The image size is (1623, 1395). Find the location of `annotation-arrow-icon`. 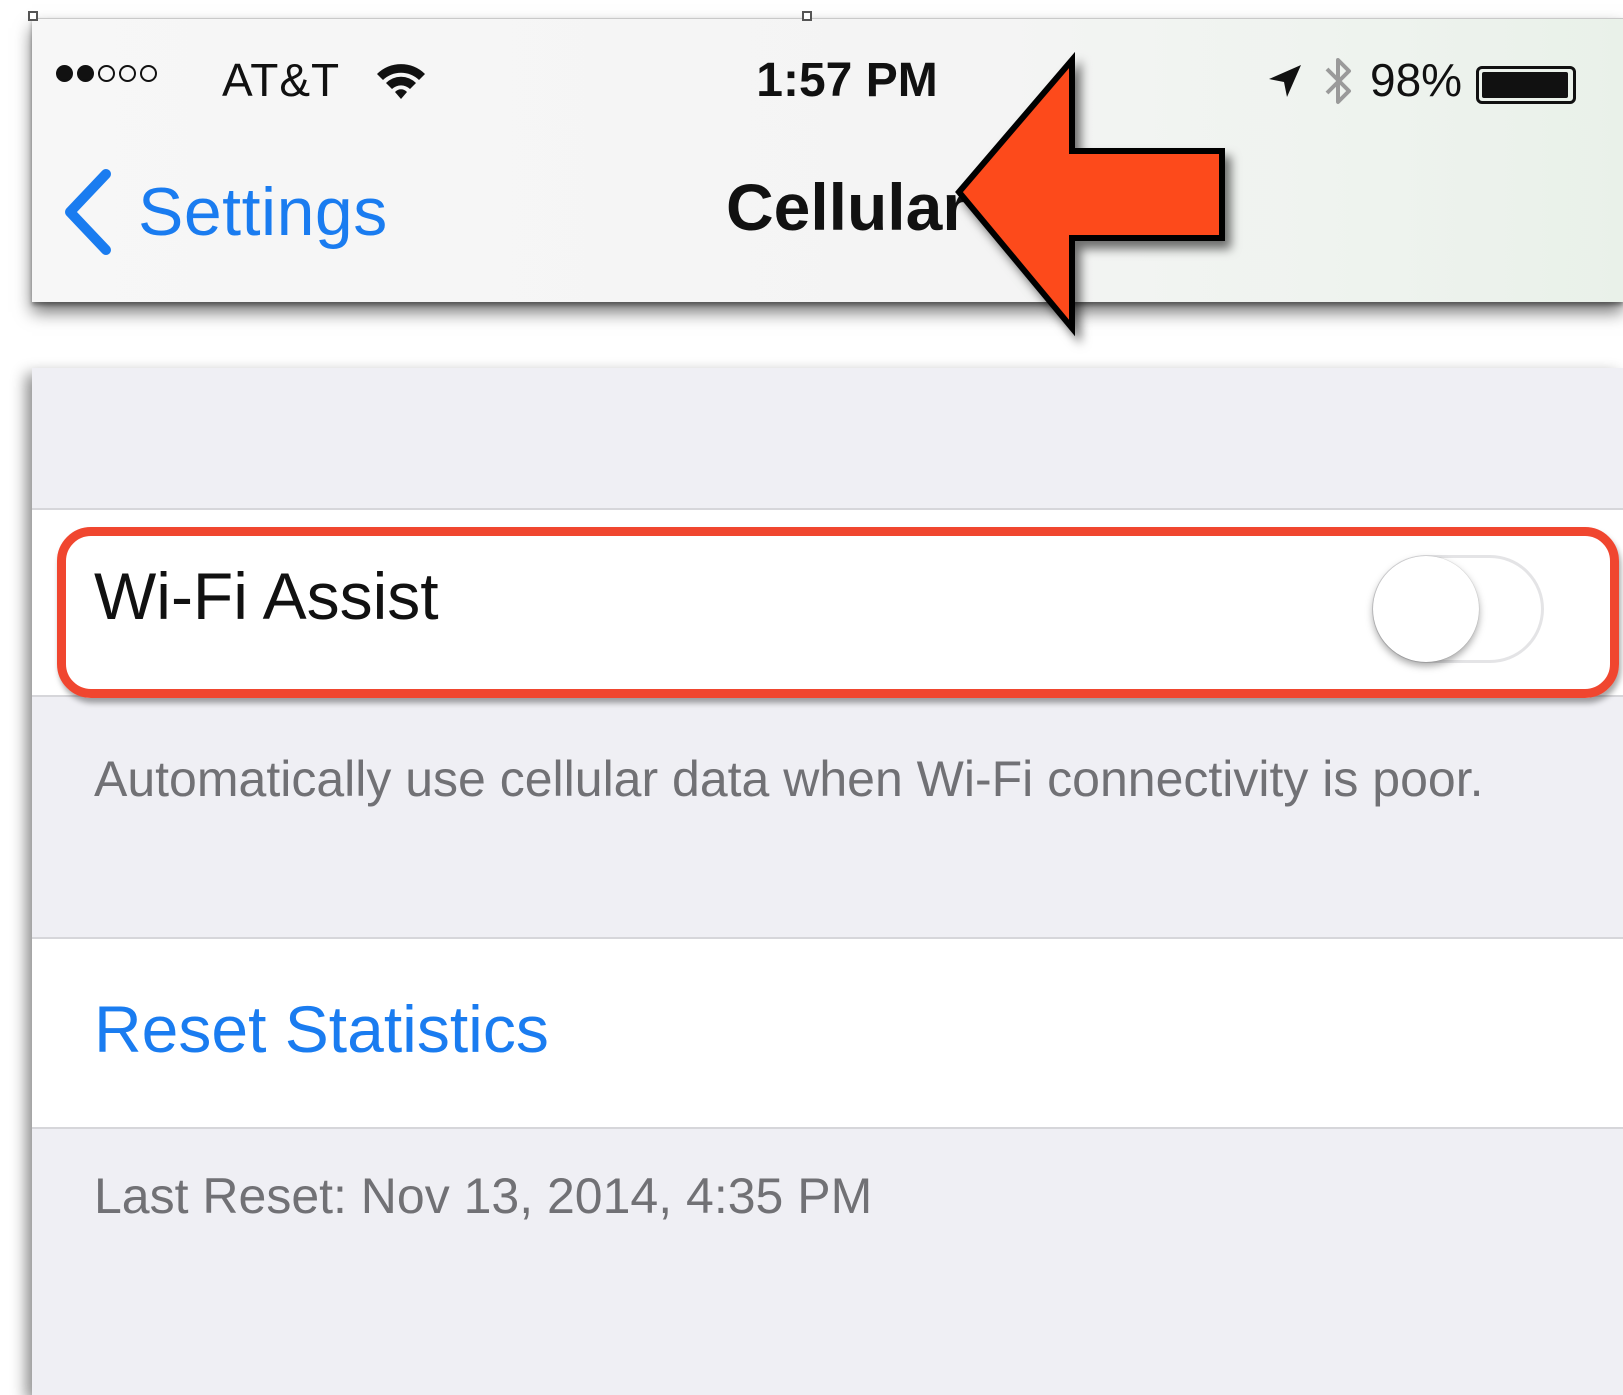

annotation-arrow-icon is located at coordinates (1090, 194).